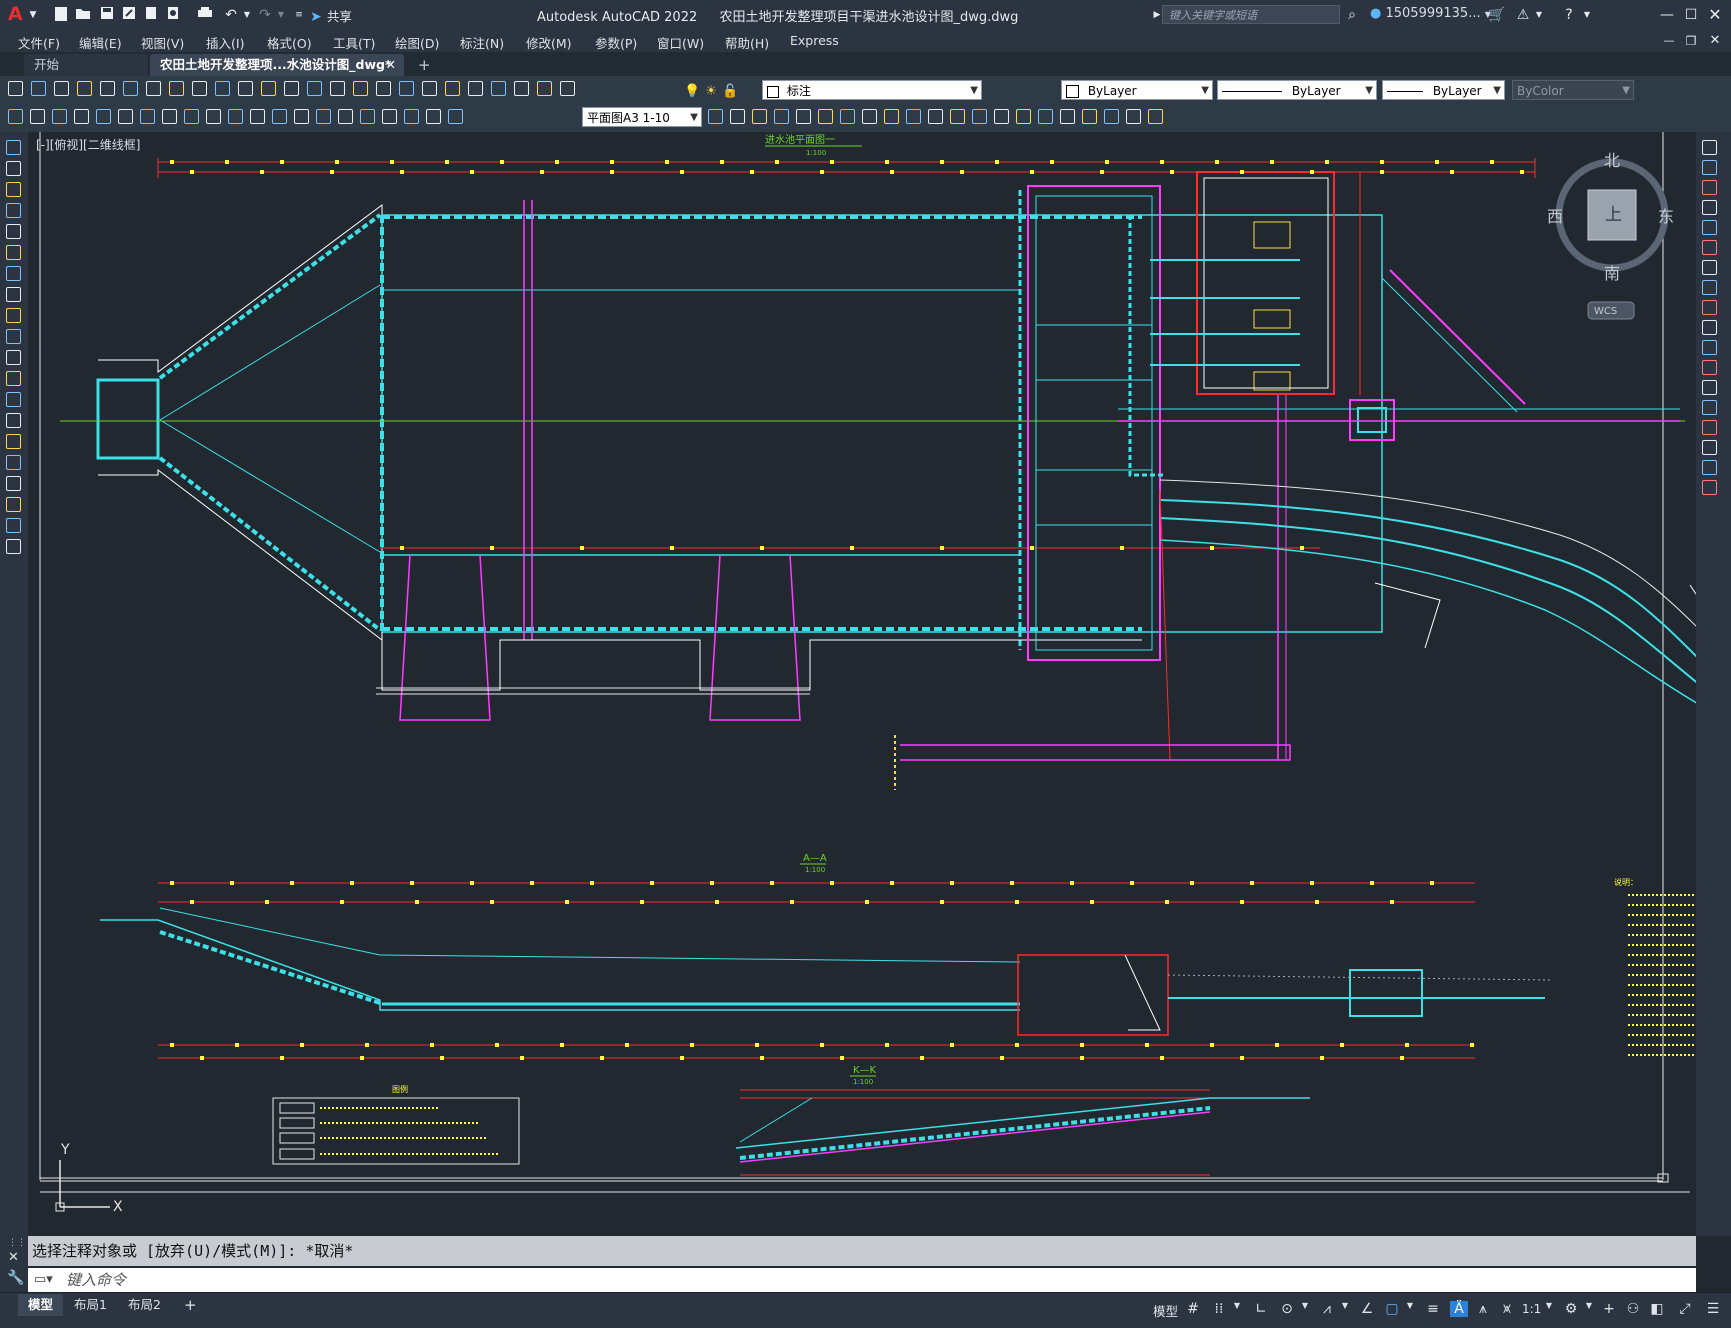 This screenshot has height=1328, width=1731. I want to click on command-close-icon: ✕, so click(13, 1257).